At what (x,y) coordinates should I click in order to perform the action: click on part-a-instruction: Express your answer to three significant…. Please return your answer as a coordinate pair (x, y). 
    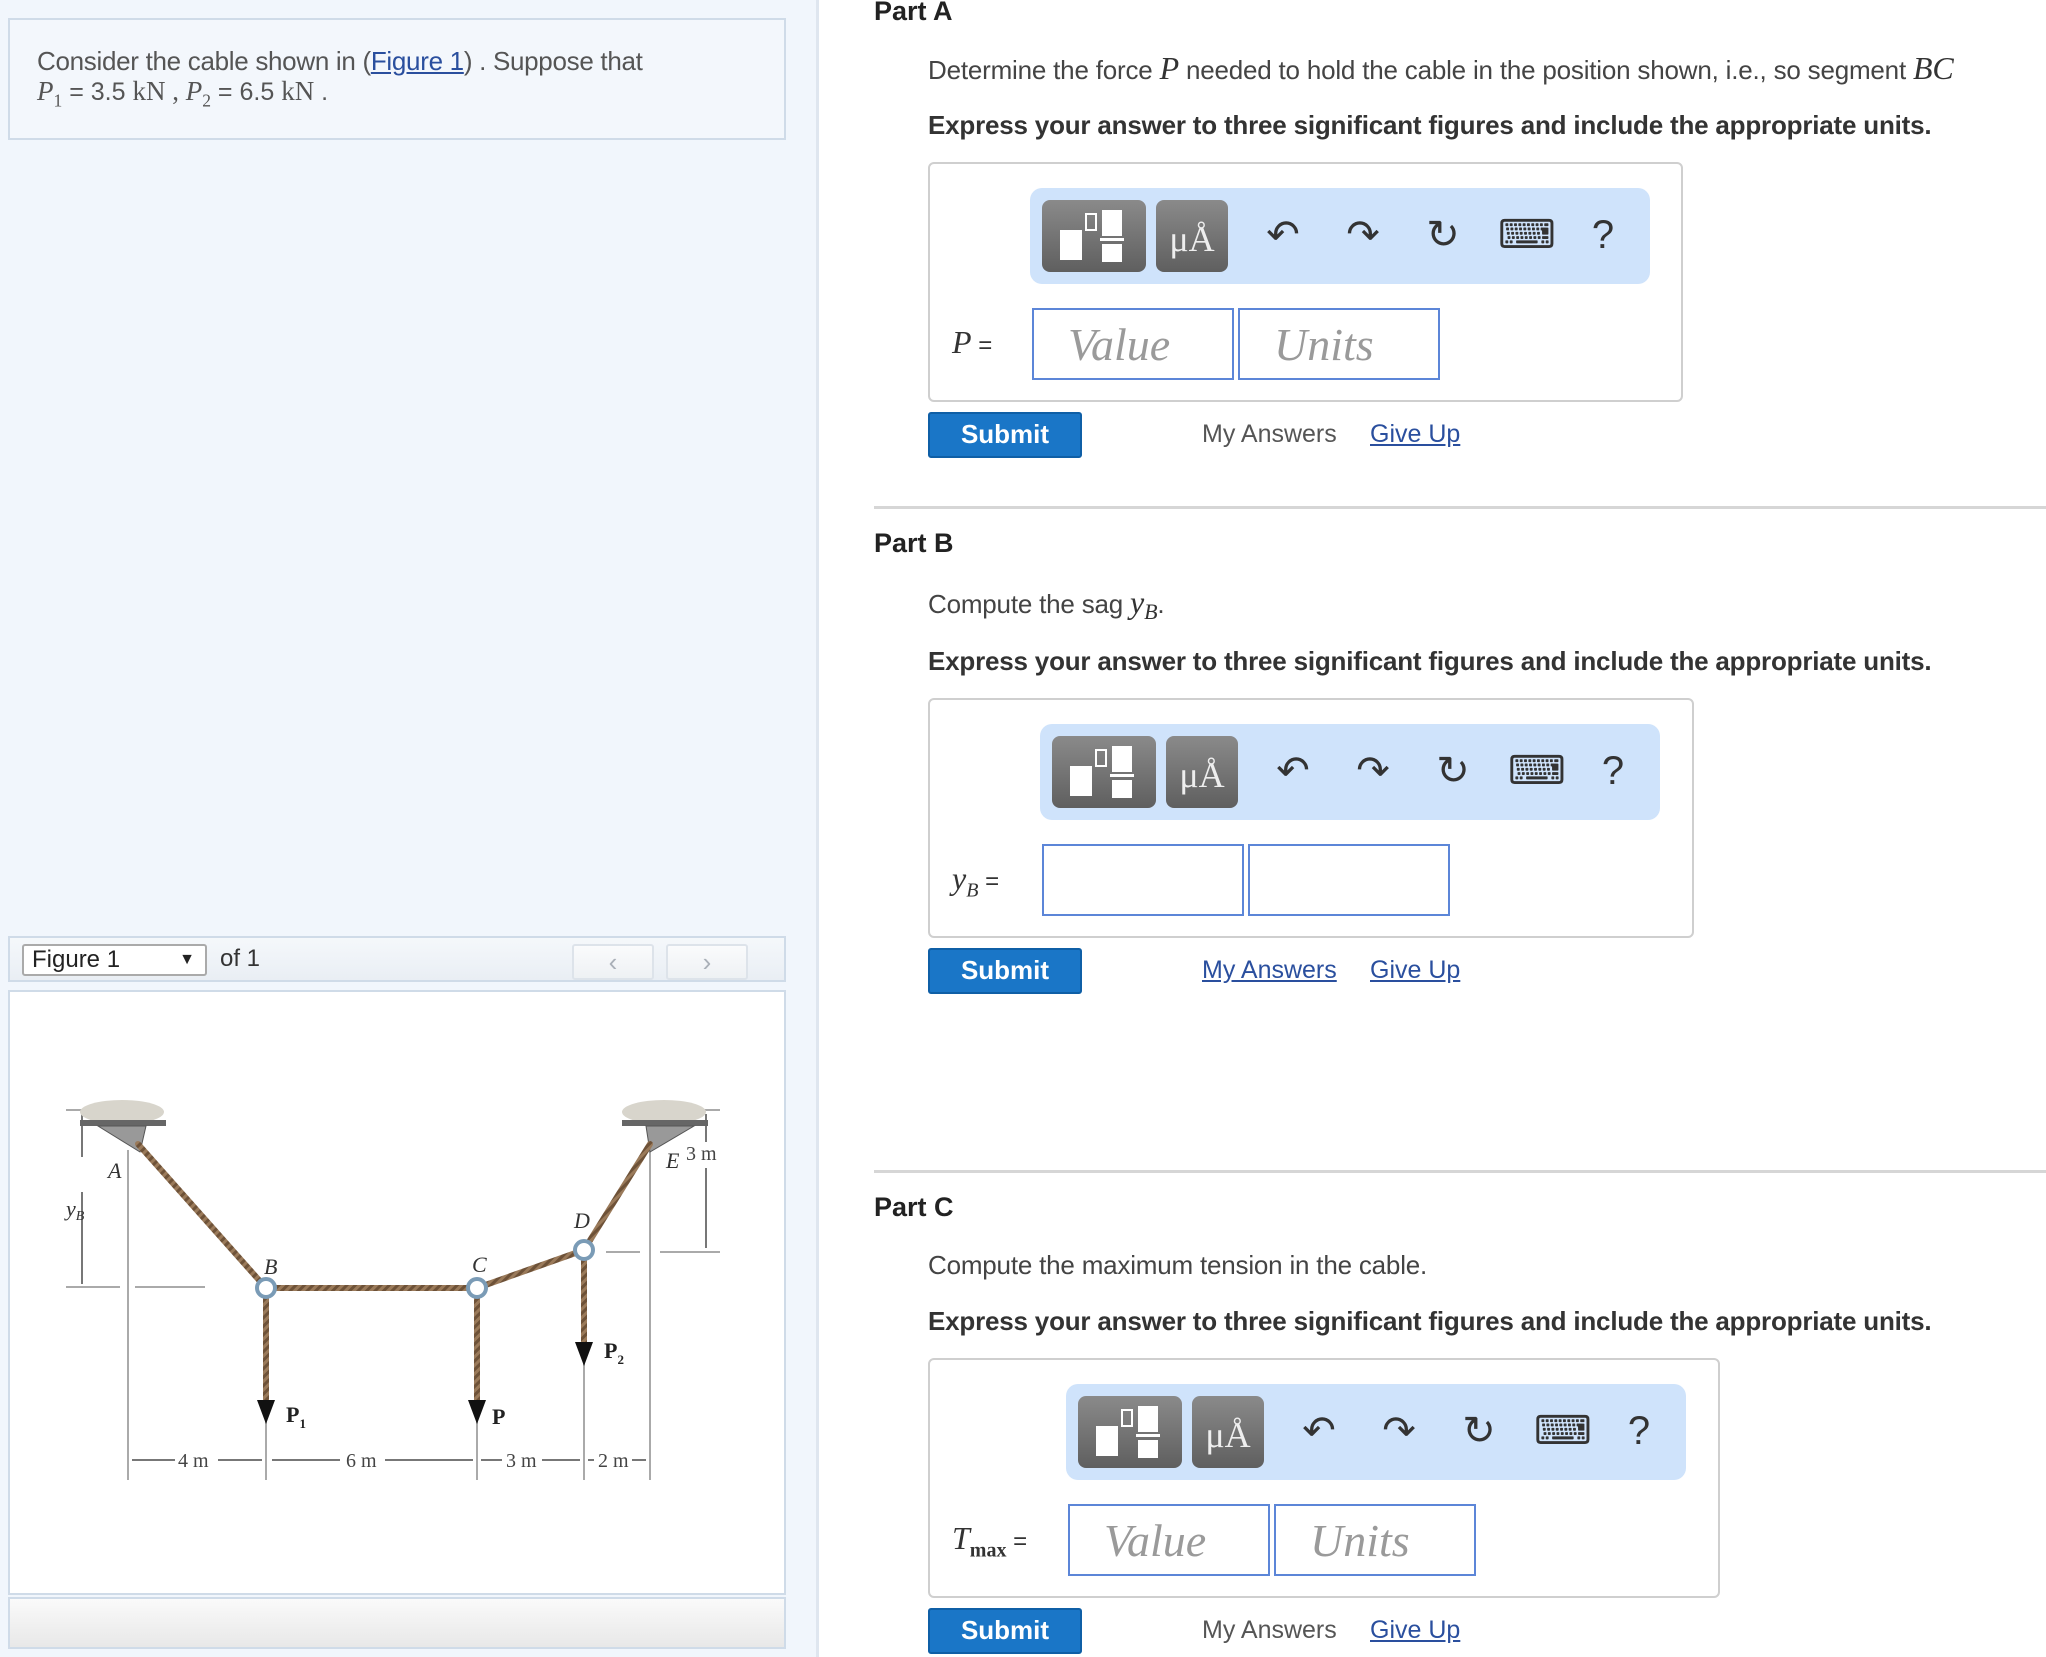
    Looking at the image, I should click on (1430, 125).